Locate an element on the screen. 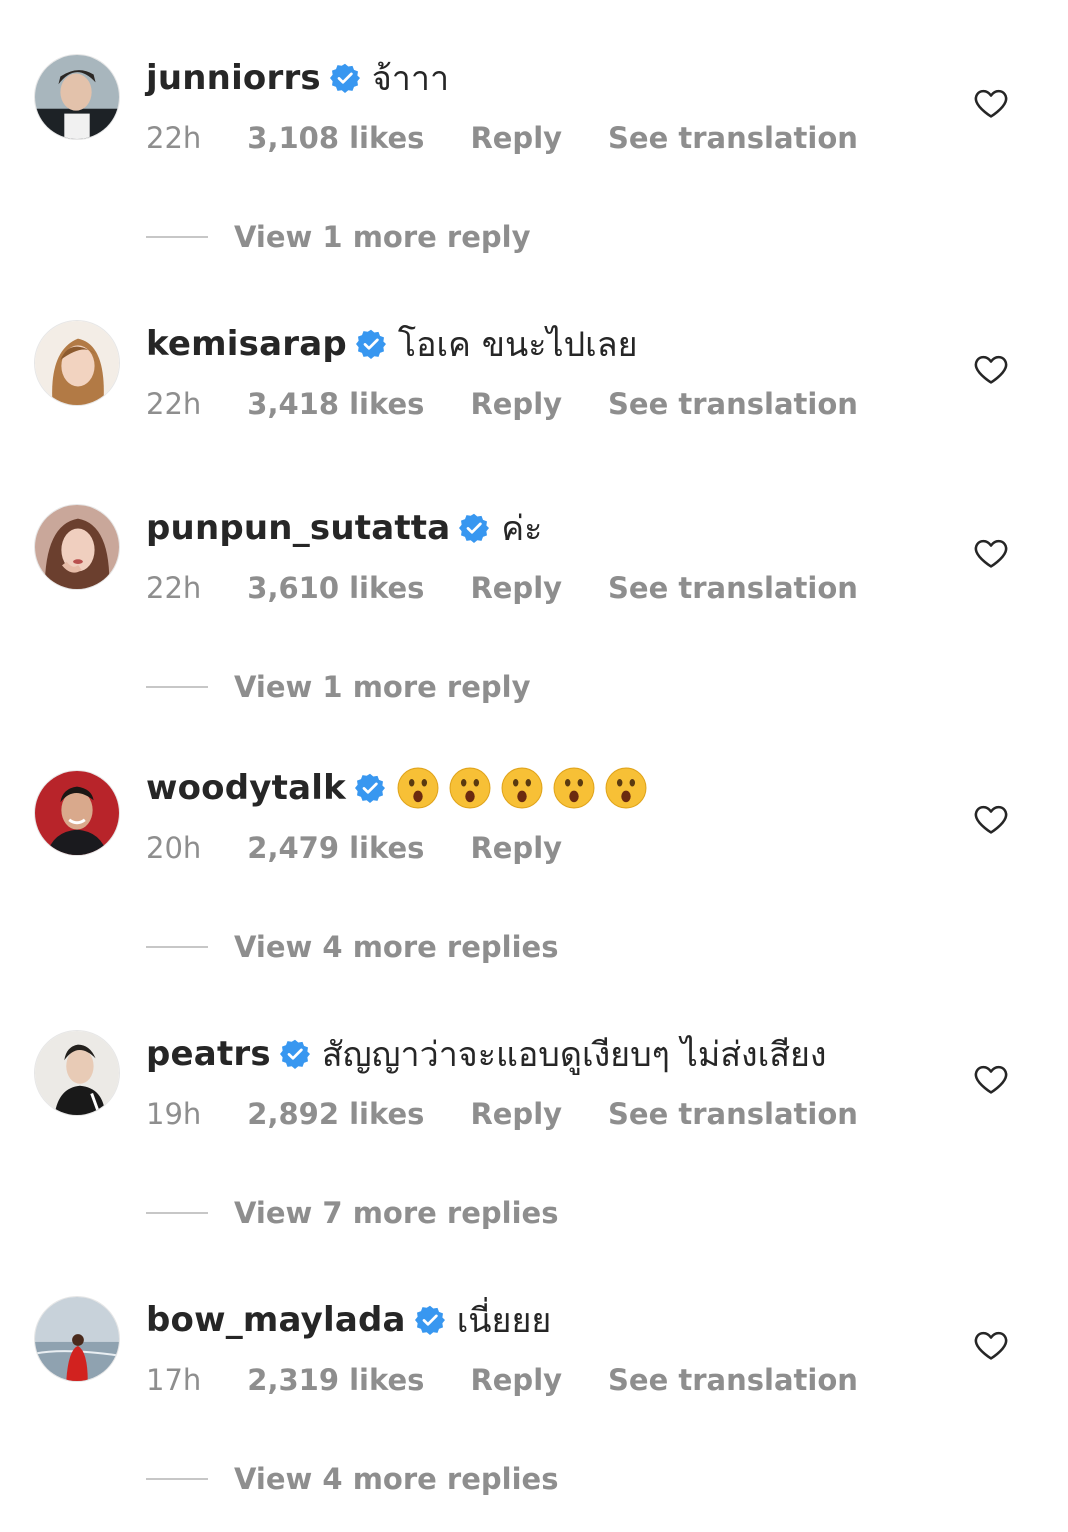  like-count: 2,319 likes is located at coordinates (335, 1380).